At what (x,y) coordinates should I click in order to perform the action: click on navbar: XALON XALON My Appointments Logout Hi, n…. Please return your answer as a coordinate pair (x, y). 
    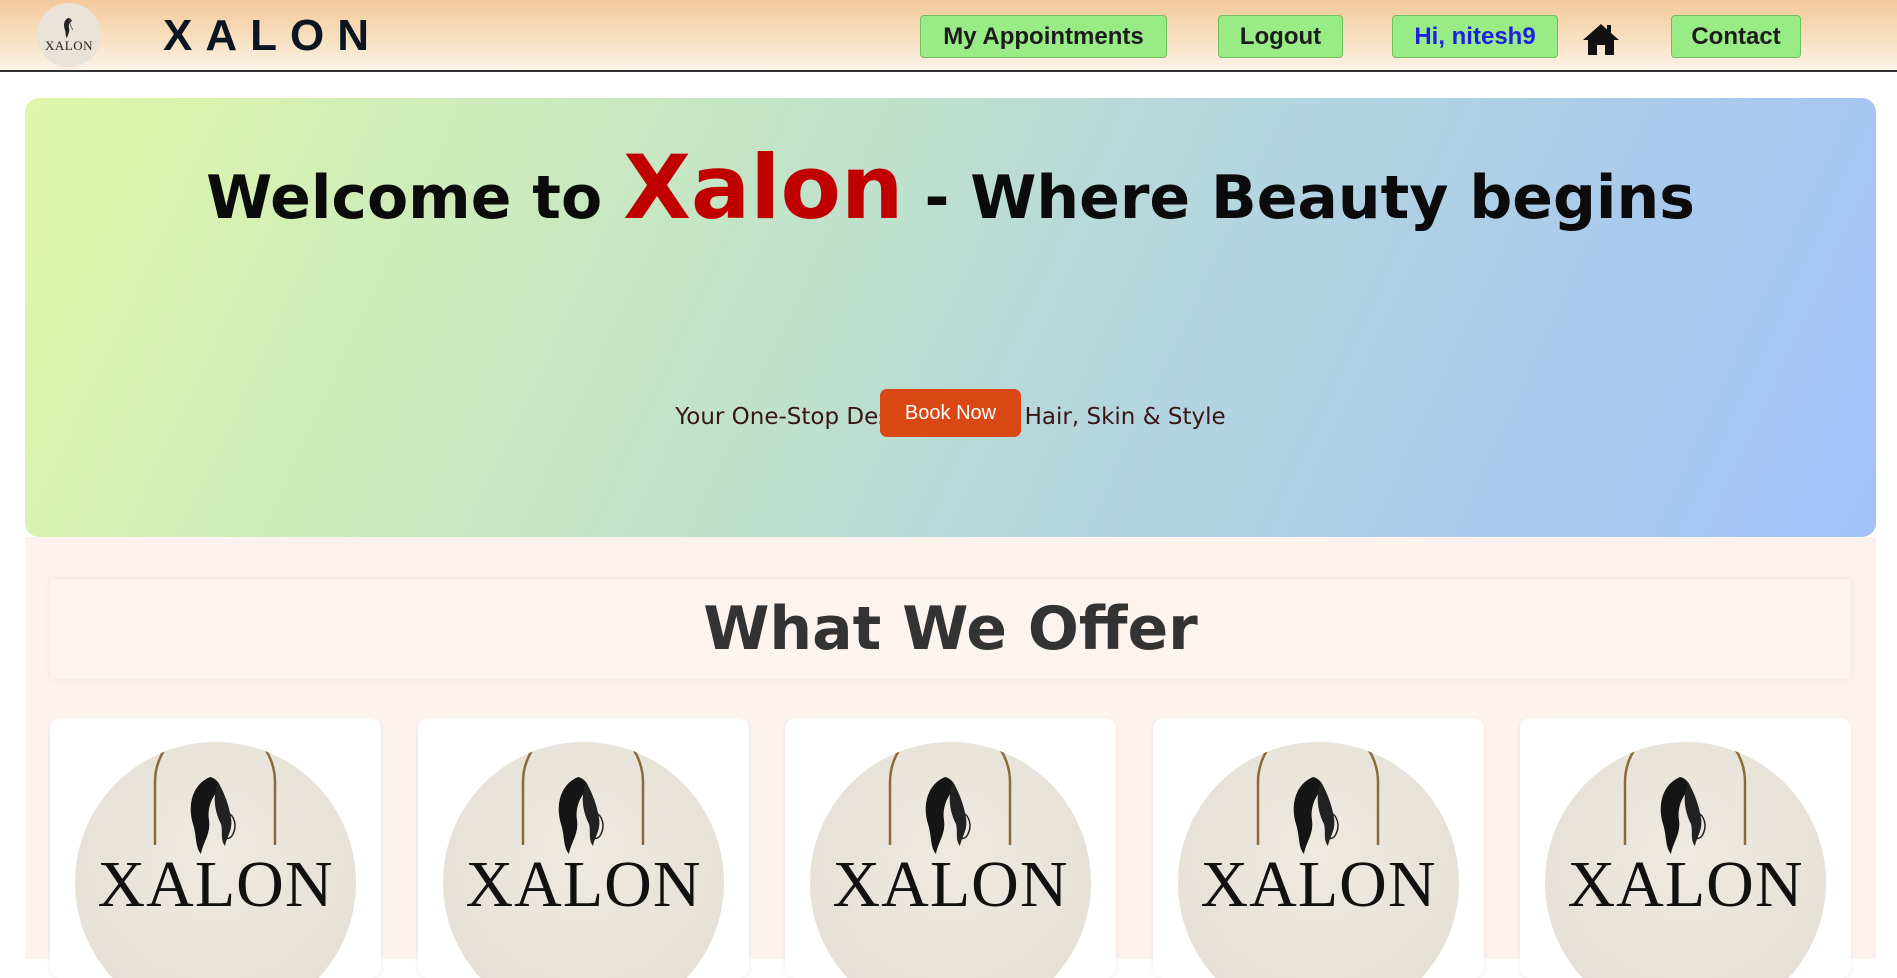
    Looking at the image, I should click on (948, 36).